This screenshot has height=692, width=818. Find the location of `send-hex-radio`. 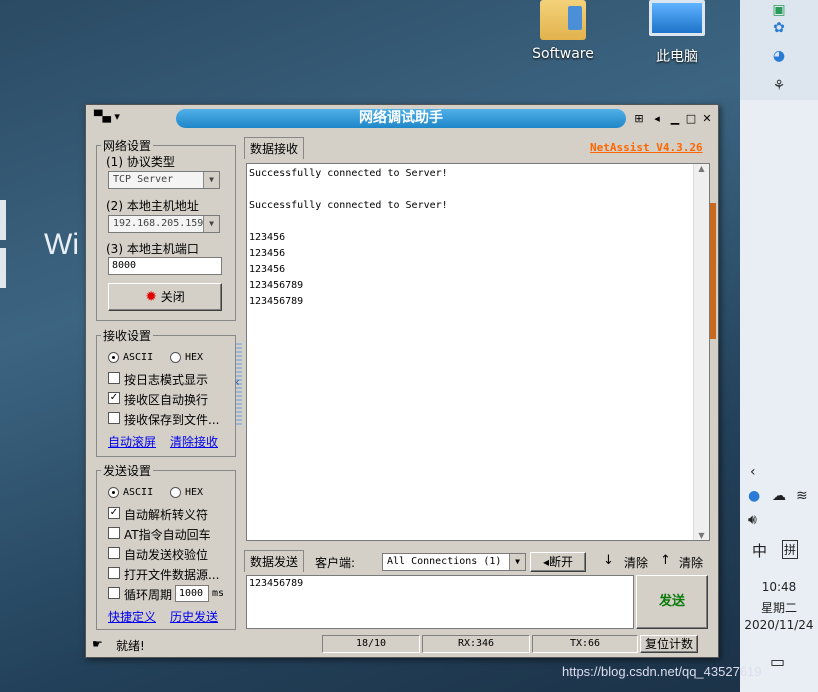

send-hex-radio is located at coordinates (175, 492).